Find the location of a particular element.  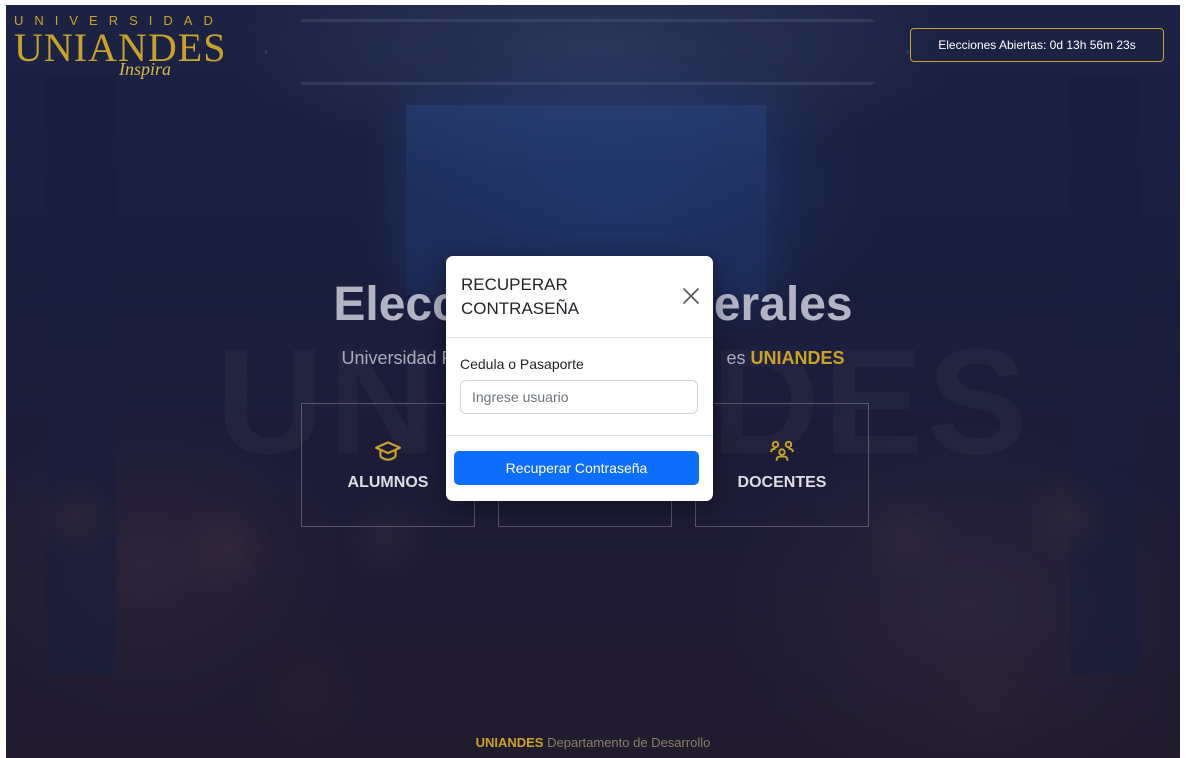

close-icon is located at coordinates (691, 296).